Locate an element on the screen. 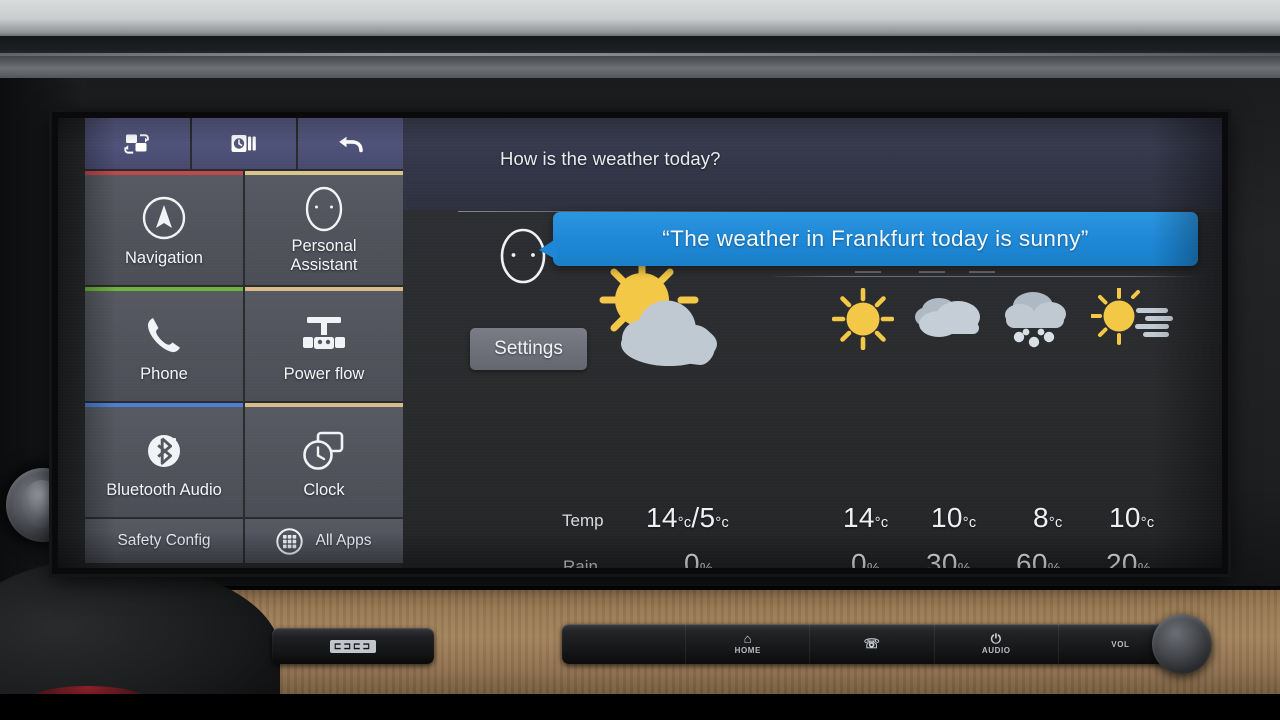 This screenshot has width=1280, height=720. tile-label-personal-assistant-2: Assistant is located at coordinates (324, 265).